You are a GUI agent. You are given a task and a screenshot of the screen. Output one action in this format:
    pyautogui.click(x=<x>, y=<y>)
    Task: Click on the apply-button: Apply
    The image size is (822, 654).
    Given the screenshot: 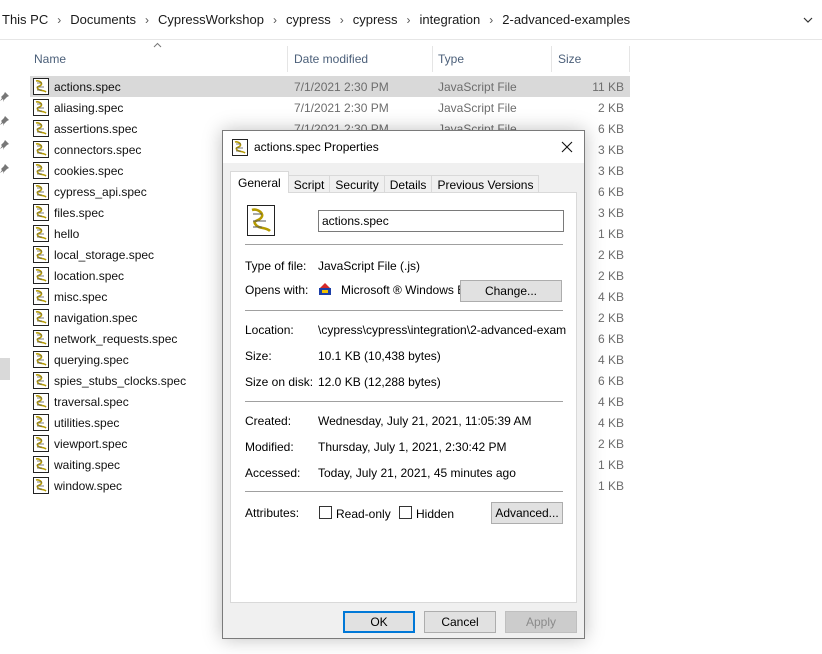 What is the action you would take?
    pyautogui.click(x=541, y=622)
    